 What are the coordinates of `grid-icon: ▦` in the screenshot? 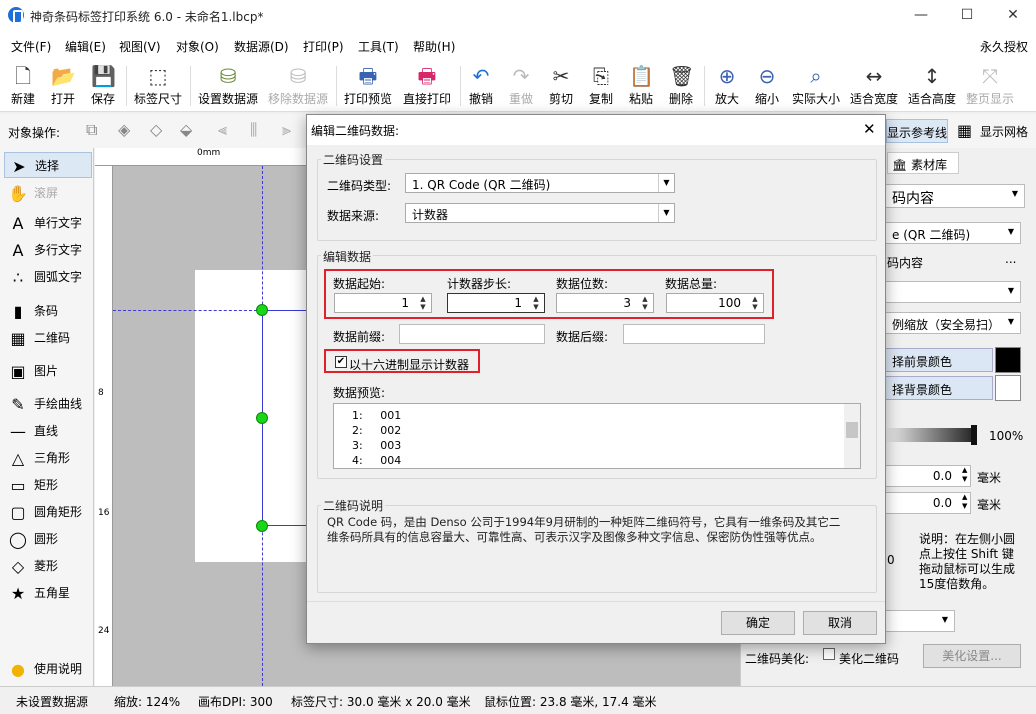 It's located at (965, 130).